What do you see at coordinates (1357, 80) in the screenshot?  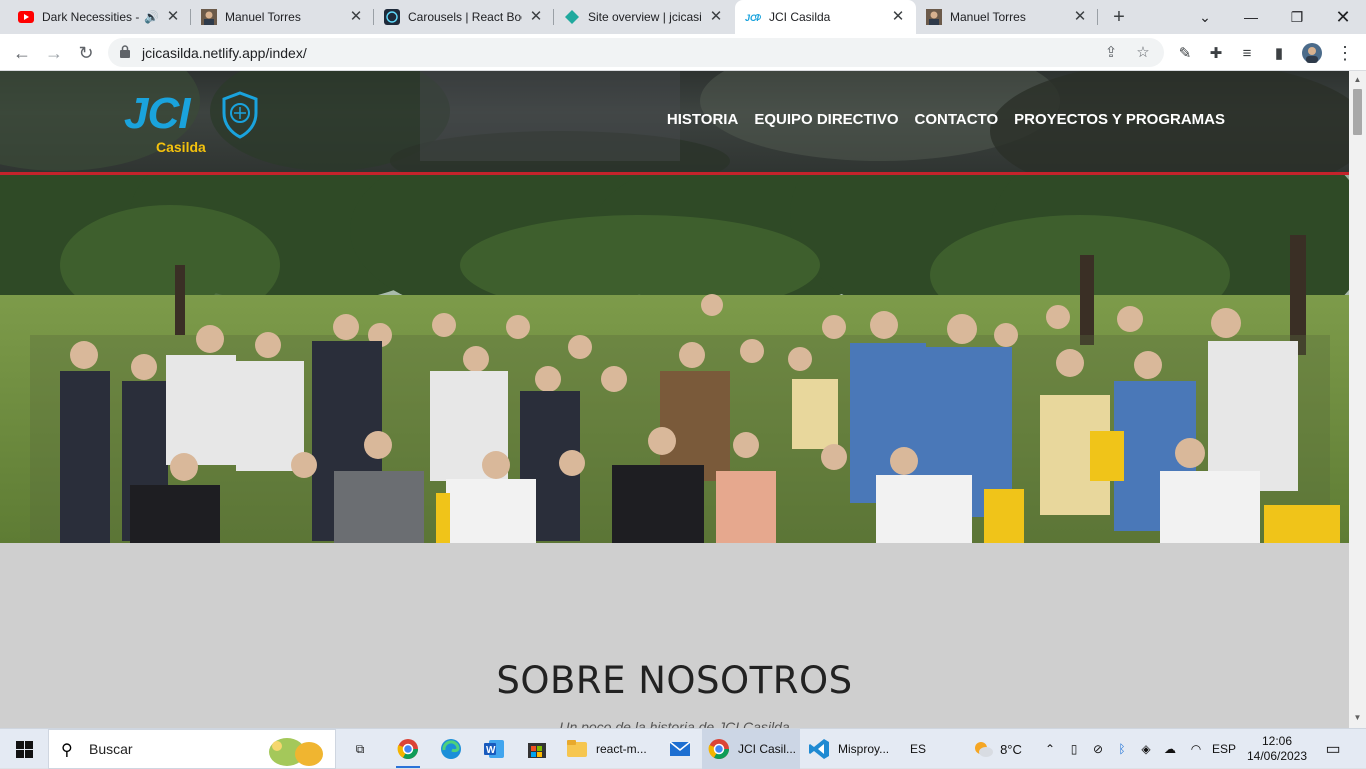 I see `scroll-up-arrow-icon: ▲` at bounding box center [1357, 80].